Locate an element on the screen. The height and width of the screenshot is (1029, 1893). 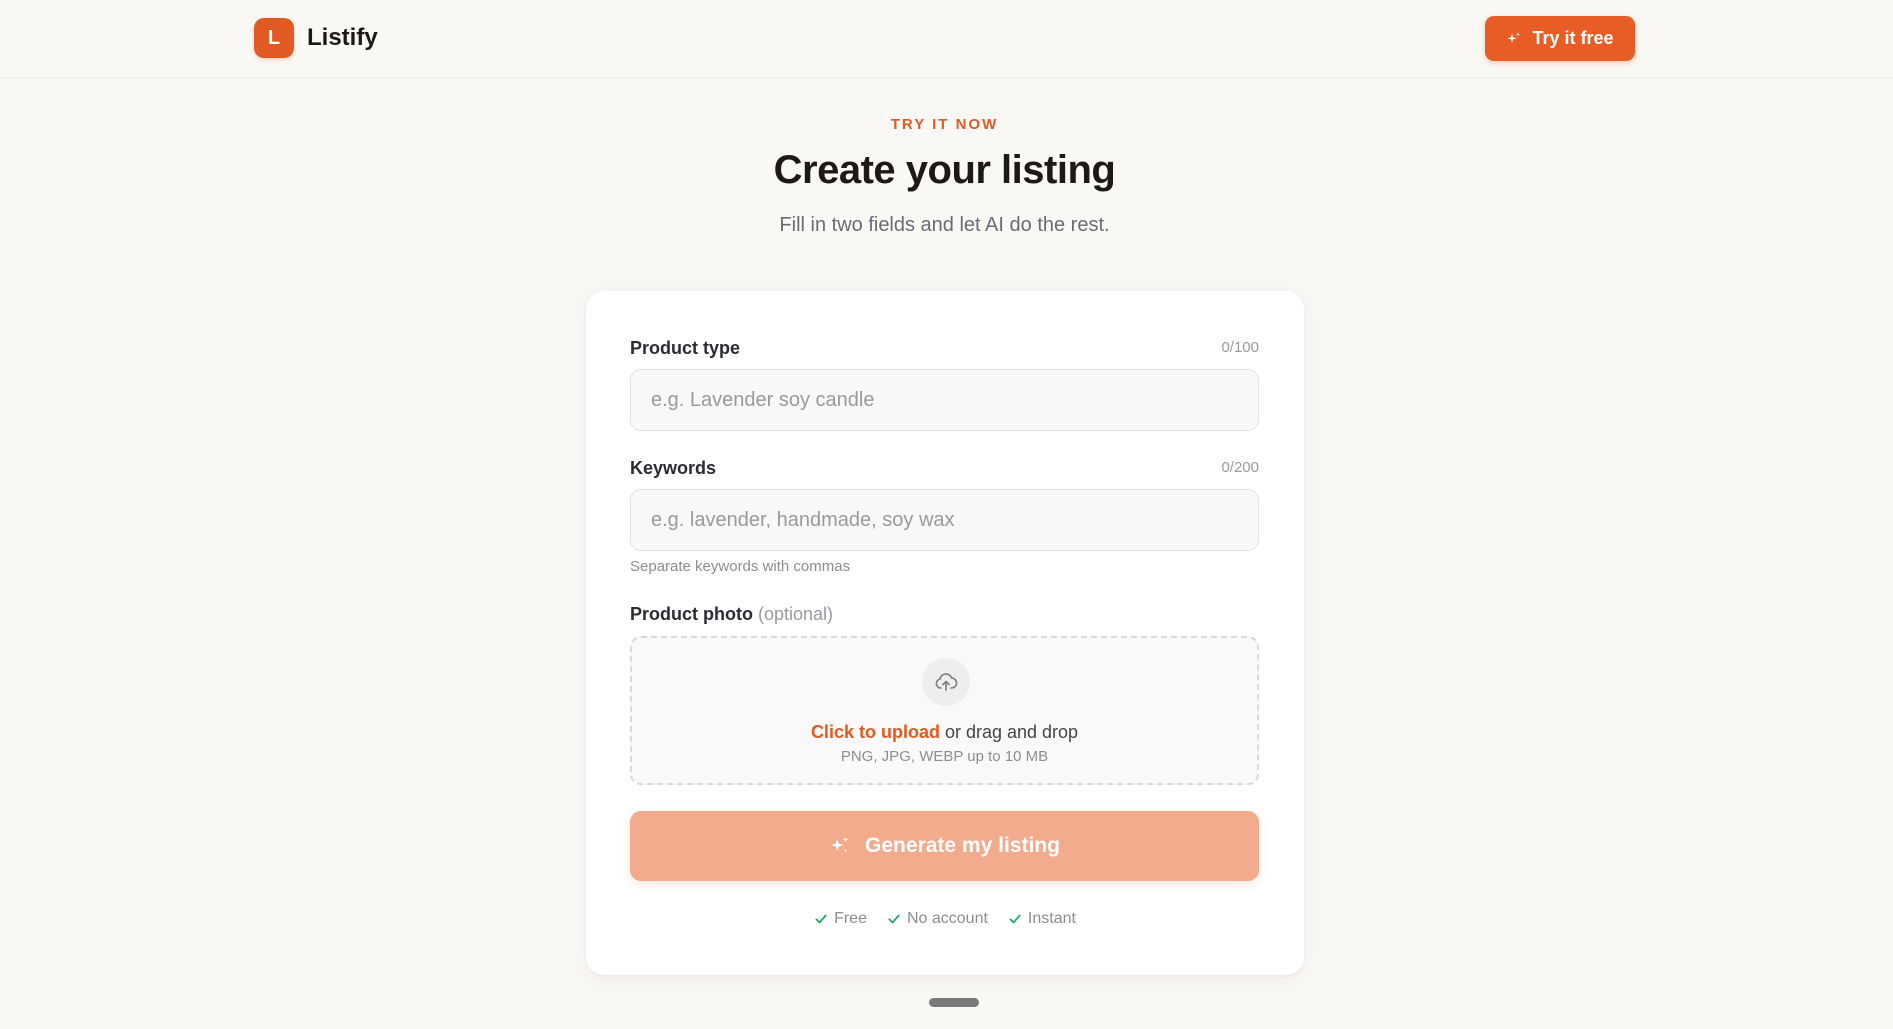
product-photo-label: Product photo (optional) is located at coordinates (731, 614).